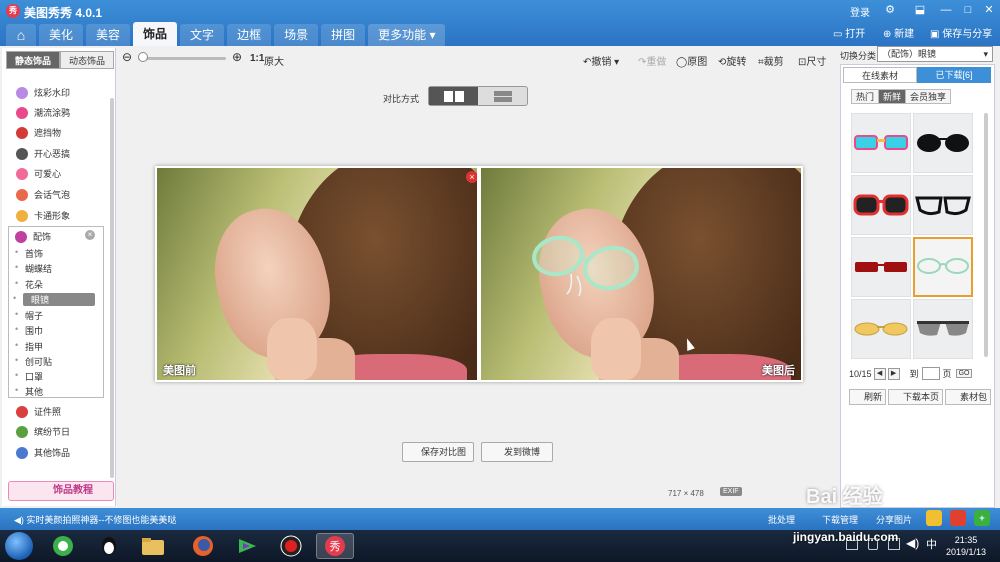  Describe the element at coordinates (892, 96) in the screenshot. I see `filter-new: 新鲜` at that location.